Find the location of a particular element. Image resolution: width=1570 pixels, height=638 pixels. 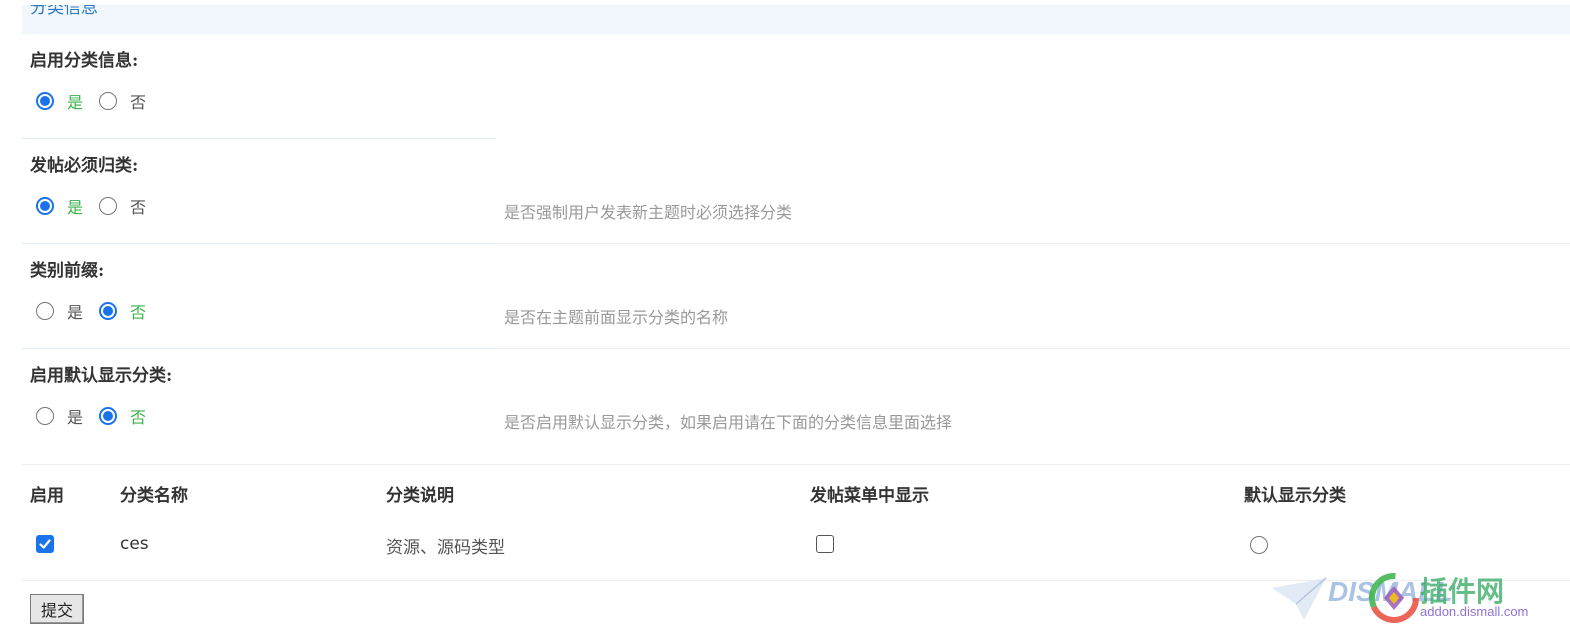

setting-label: 启用分类信息: is located at coordinates (84, 61).